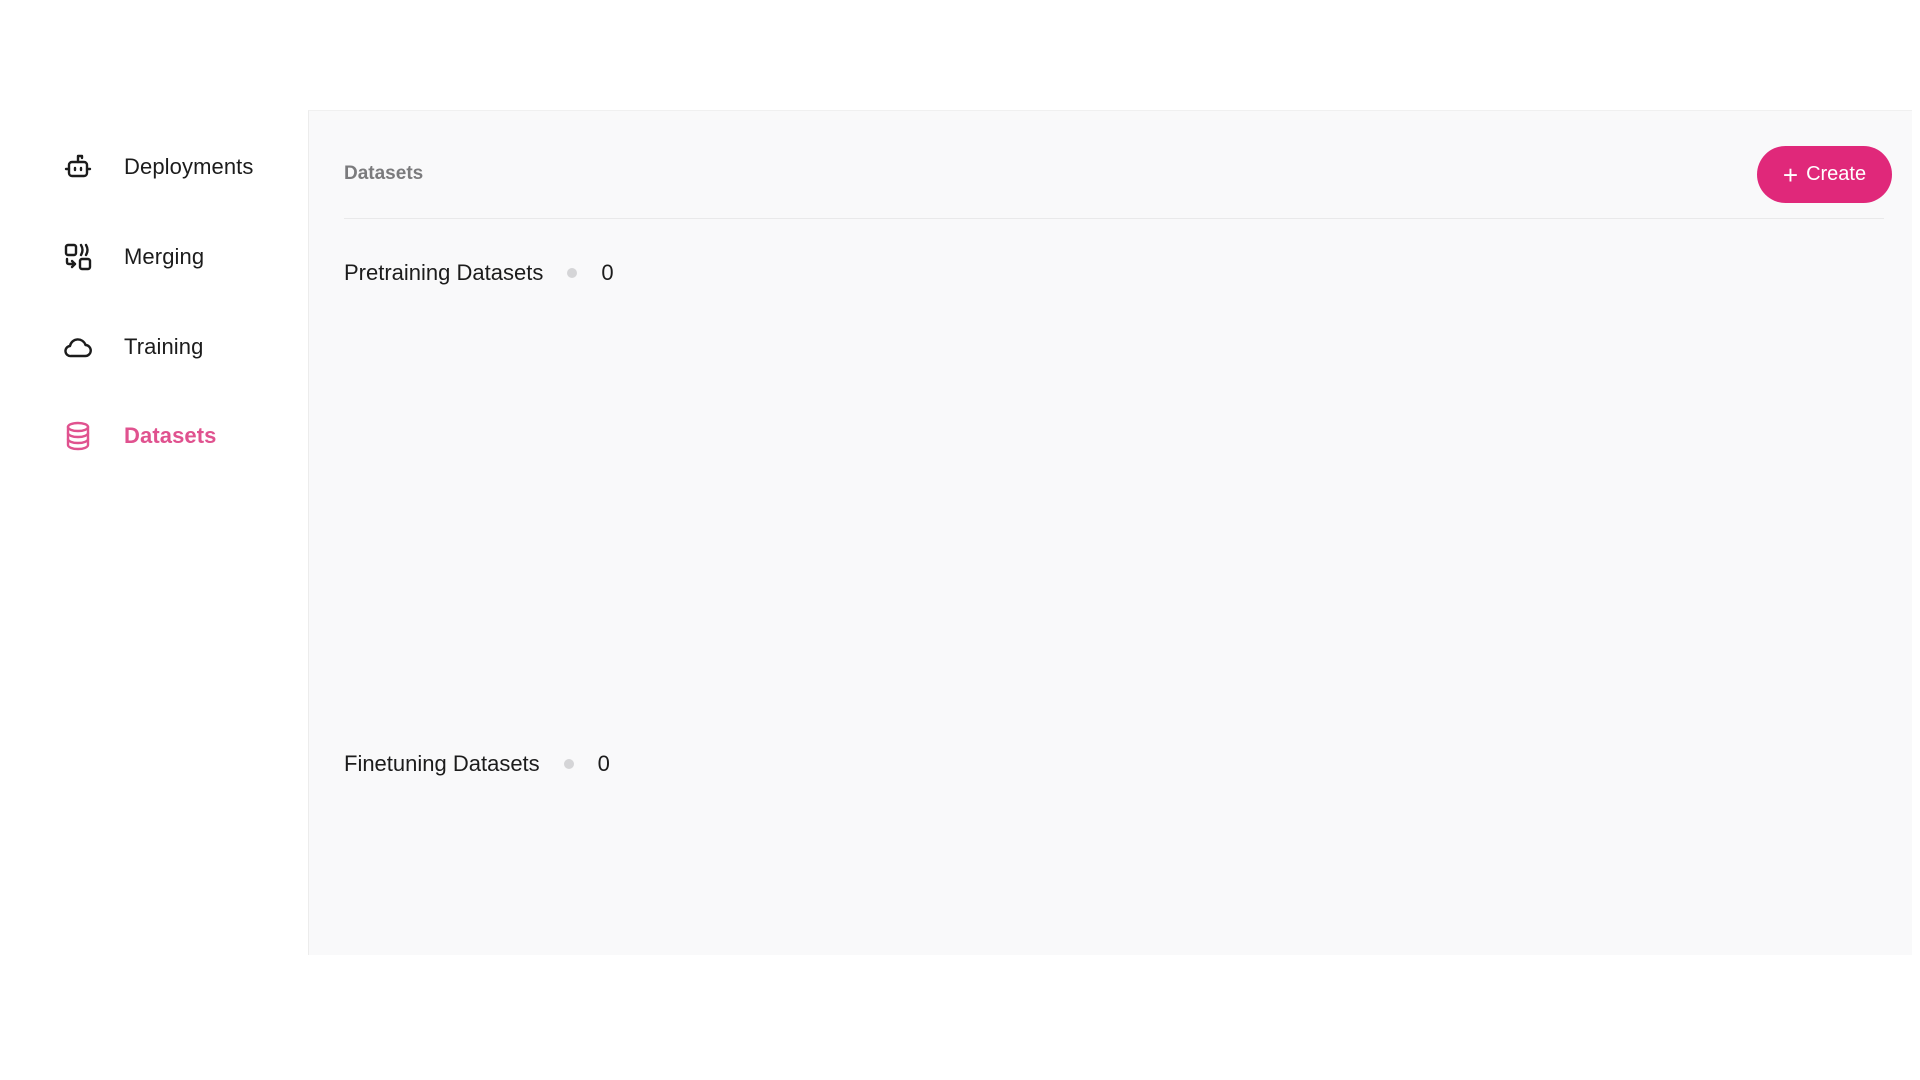 The width and height of the screenshot is (1920, 1080). Describe the element at coordinates (164, 346) in the screenshot. I see `sidebar-item-label: Training` at that location.